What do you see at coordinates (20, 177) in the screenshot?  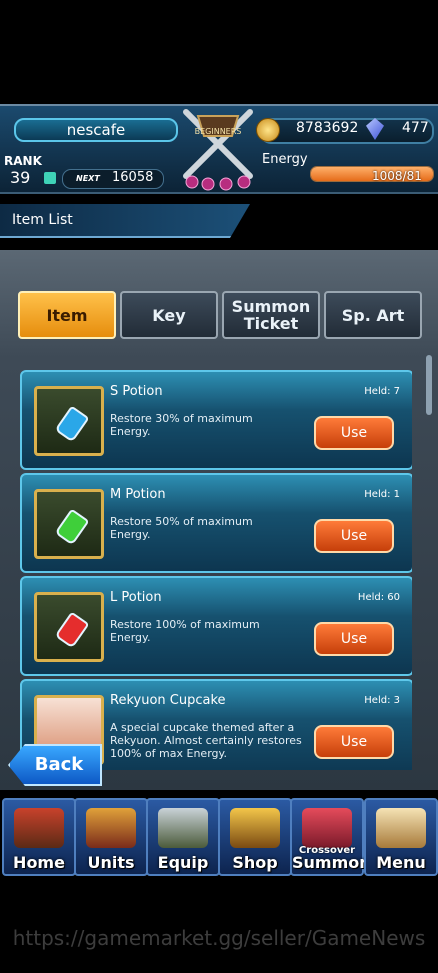 I see `rank-value: 39` at bounding box center [20, 177].